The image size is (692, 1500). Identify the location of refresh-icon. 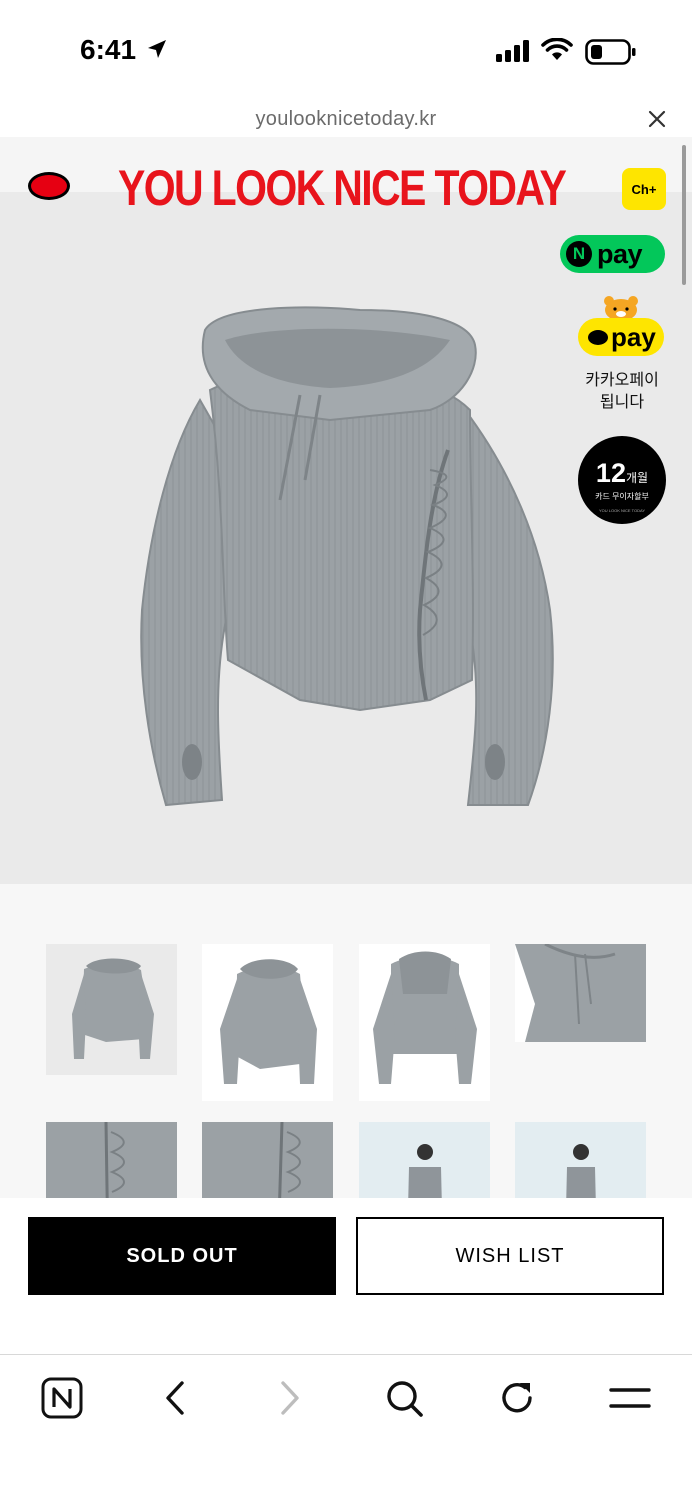
(517, 1398).